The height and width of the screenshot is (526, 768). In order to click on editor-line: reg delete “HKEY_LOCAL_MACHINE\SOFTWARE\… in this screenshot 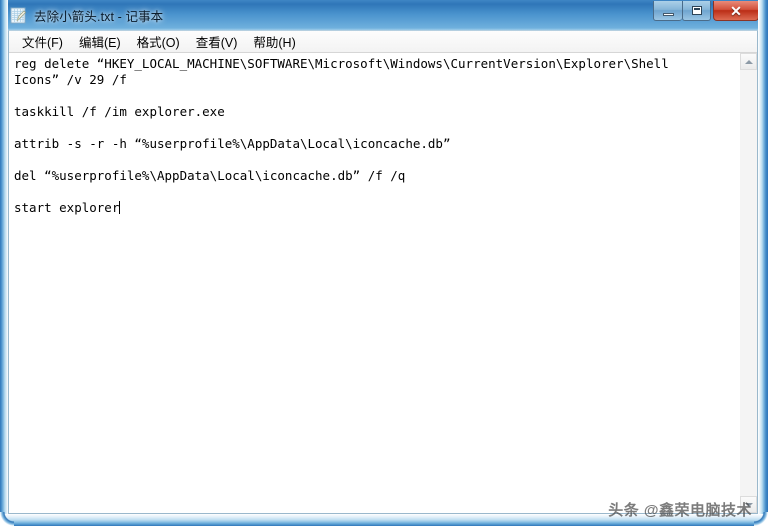, I will do `click(341, 63)`.